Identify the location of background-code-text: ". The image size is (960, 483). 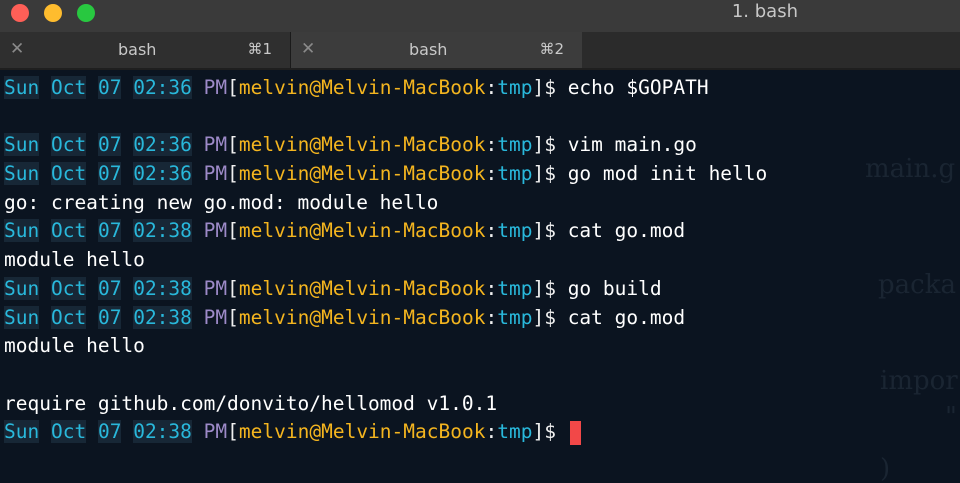
(951, 417).